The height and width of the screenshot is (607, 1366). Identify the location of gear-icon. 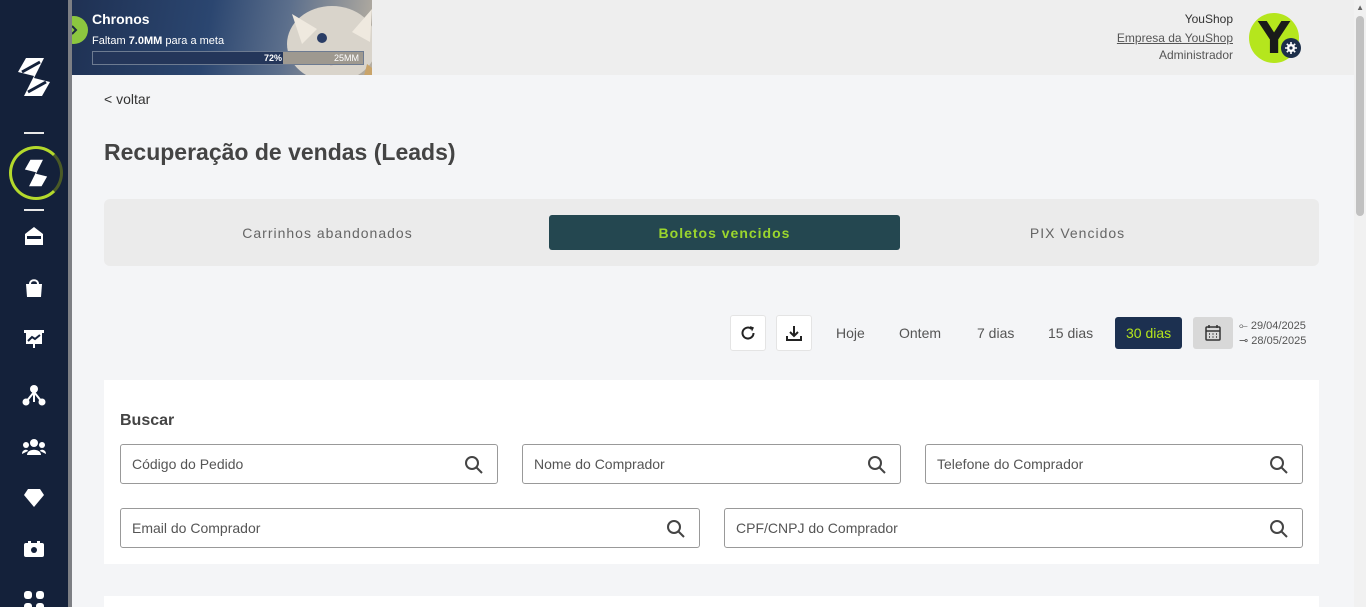
(1291, 48).